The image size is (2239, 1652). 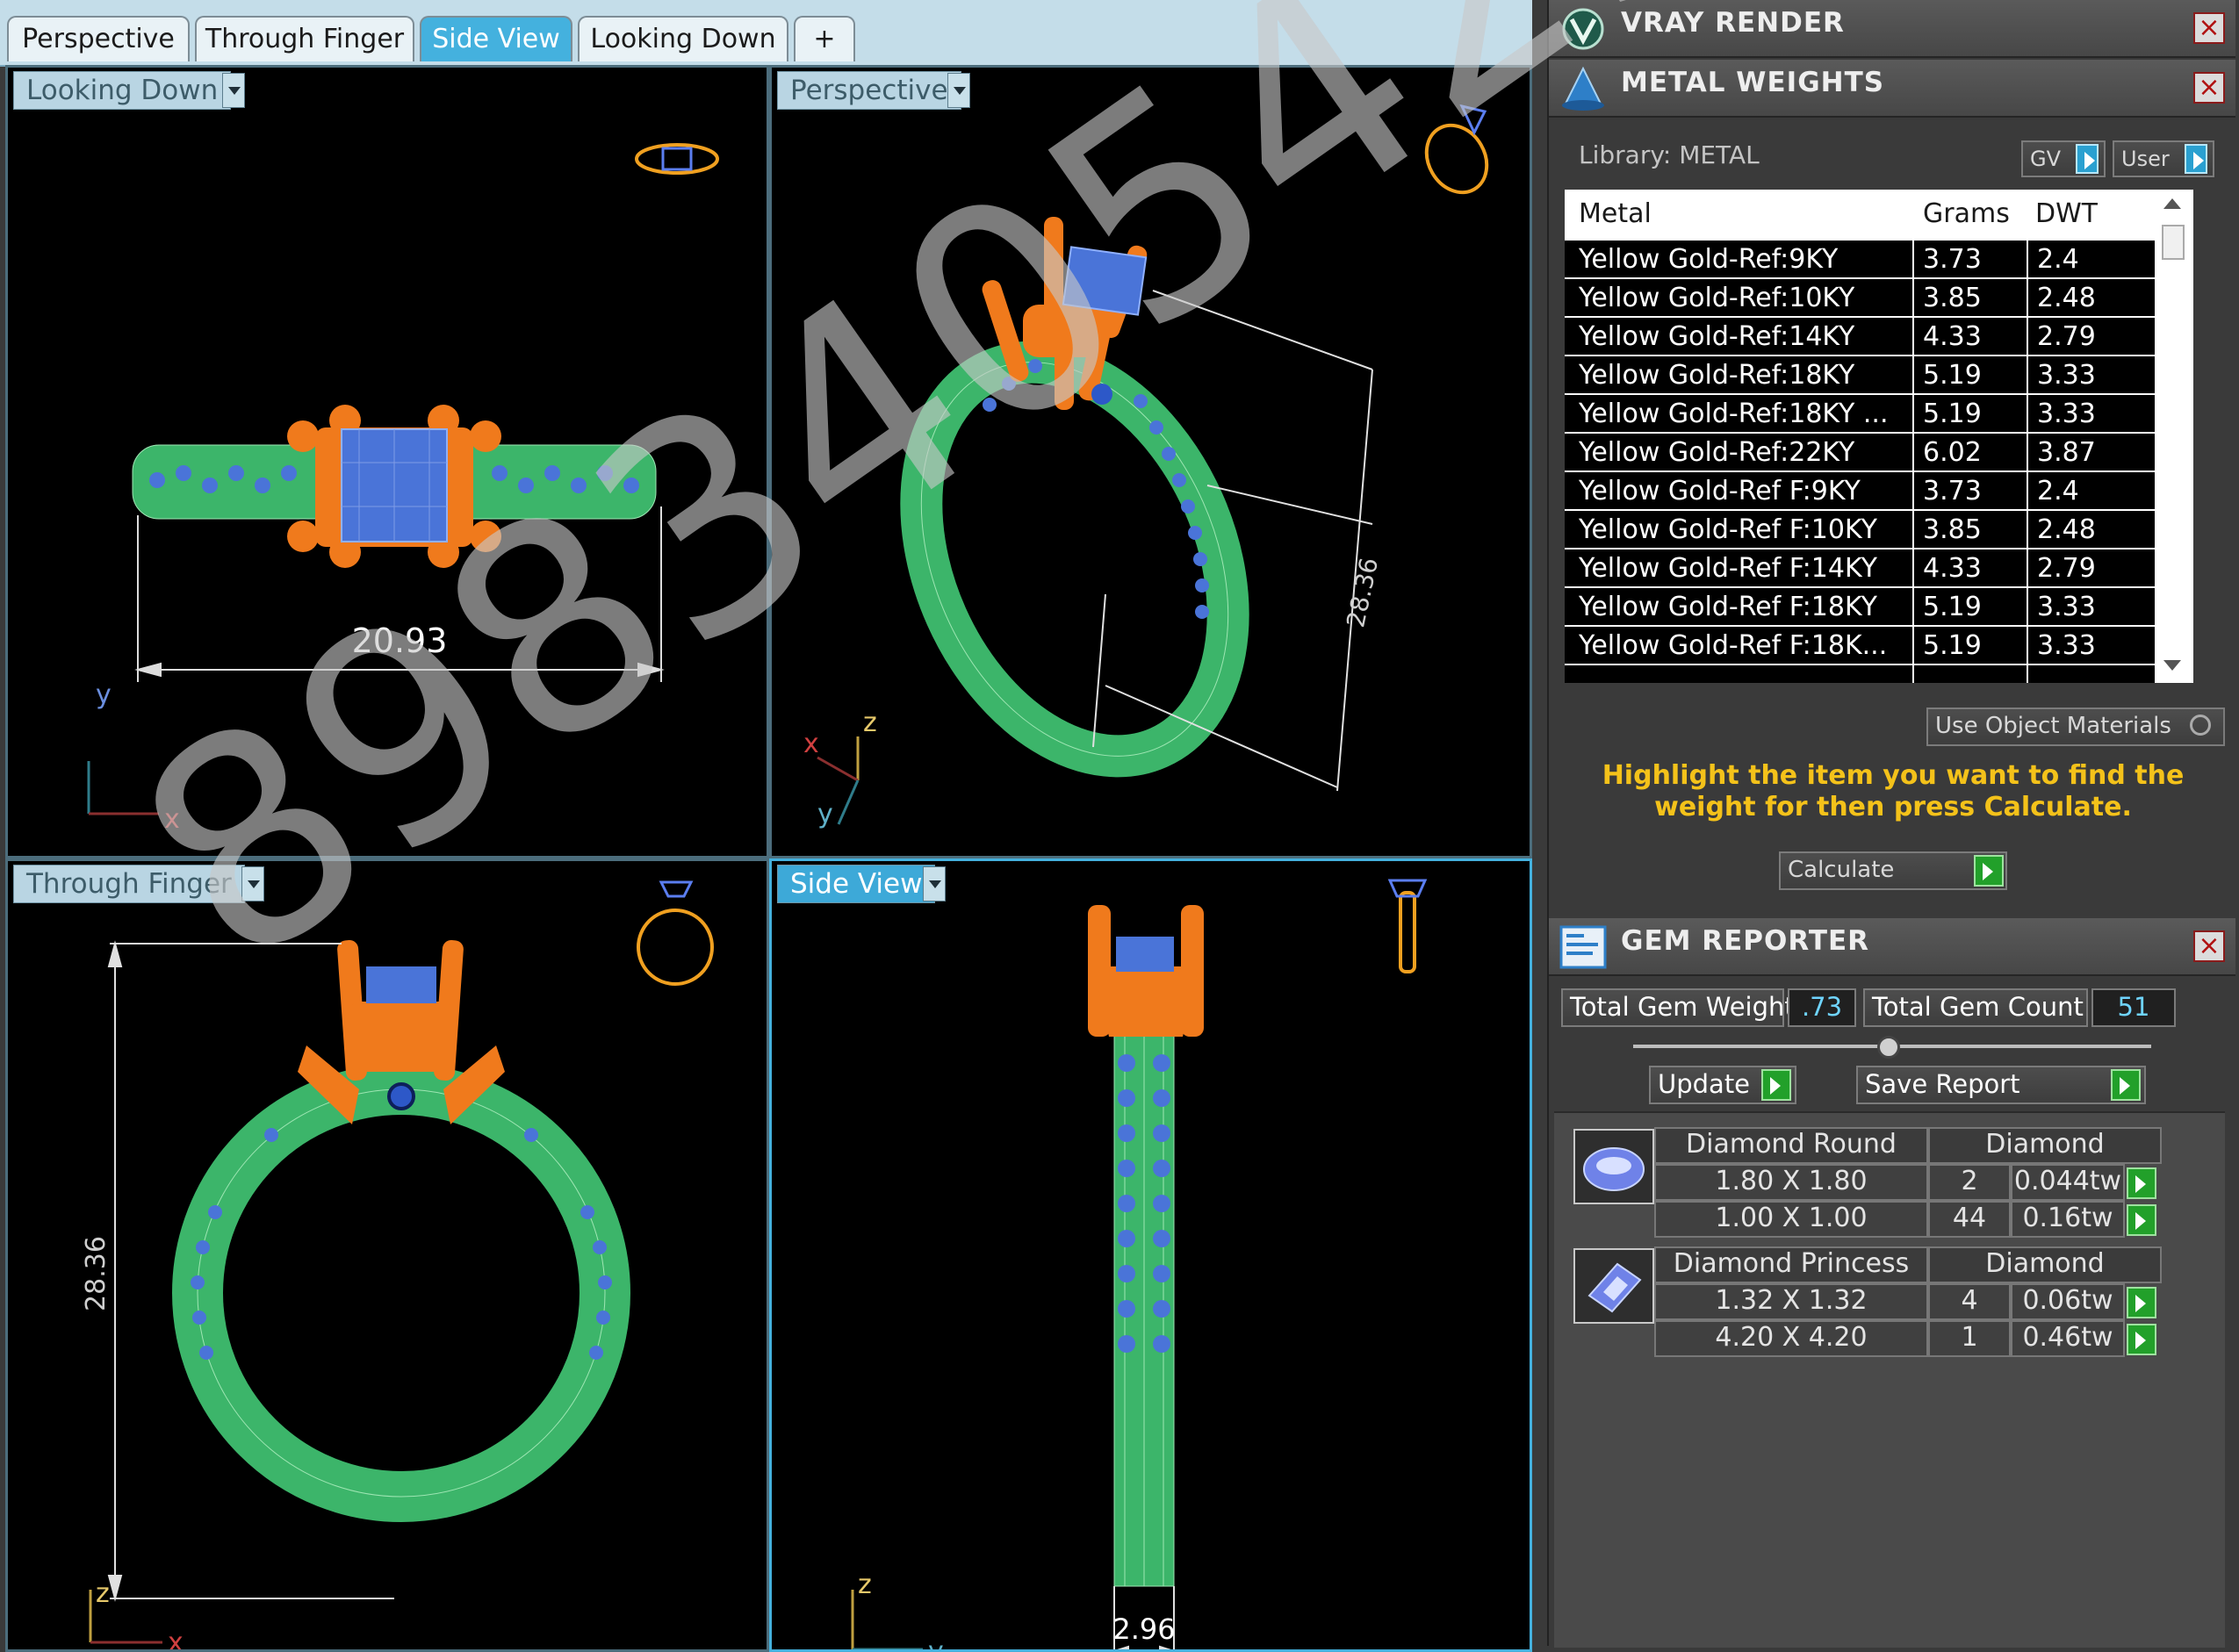 I want to click on metal-name-cell: Yellow Gold-Ref F:14KY, so click(x=1728, y=569).